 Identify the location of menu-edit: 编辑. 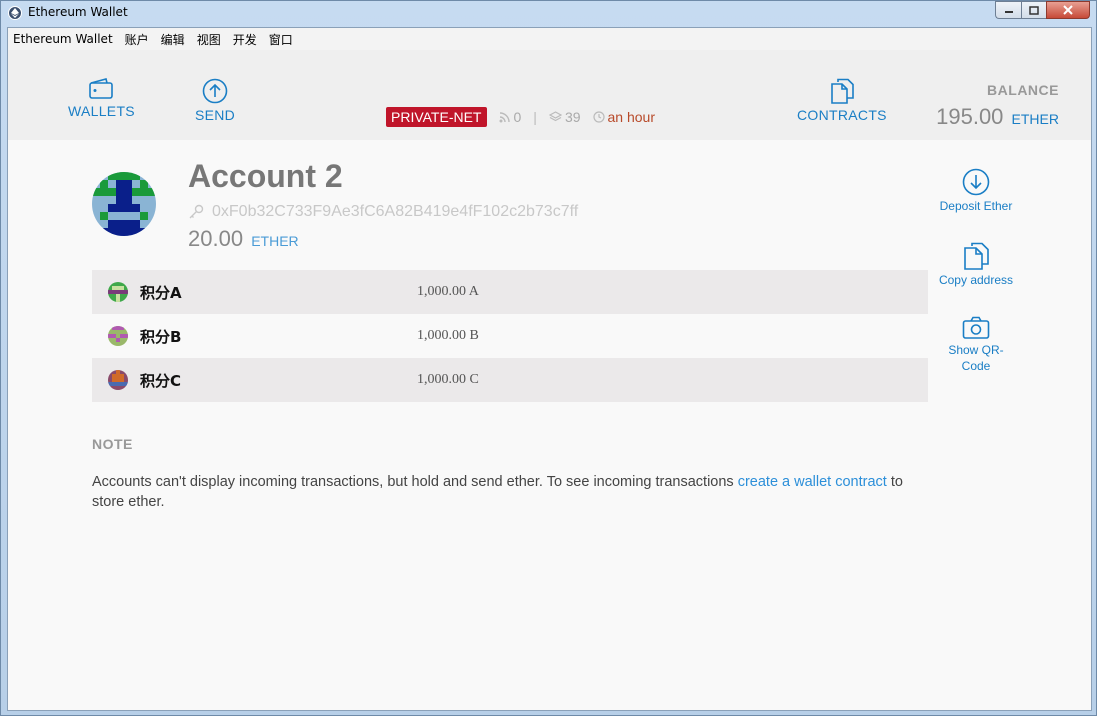
(173, 39).